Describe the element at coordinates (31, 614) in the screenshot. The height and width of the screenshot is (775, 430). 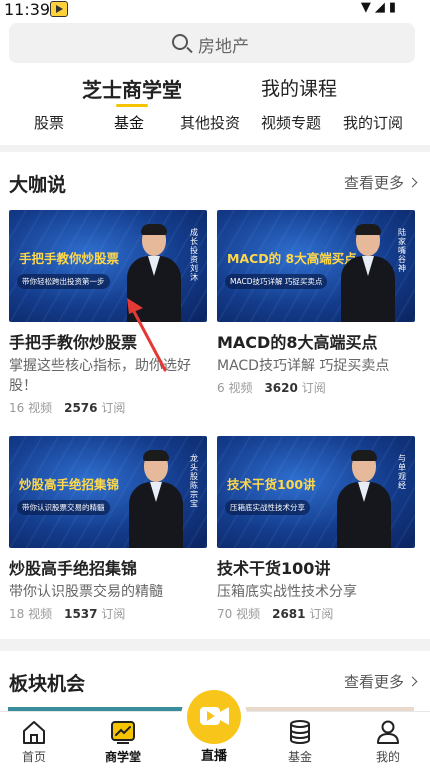
I see `video-count: 18 视频` at that location.